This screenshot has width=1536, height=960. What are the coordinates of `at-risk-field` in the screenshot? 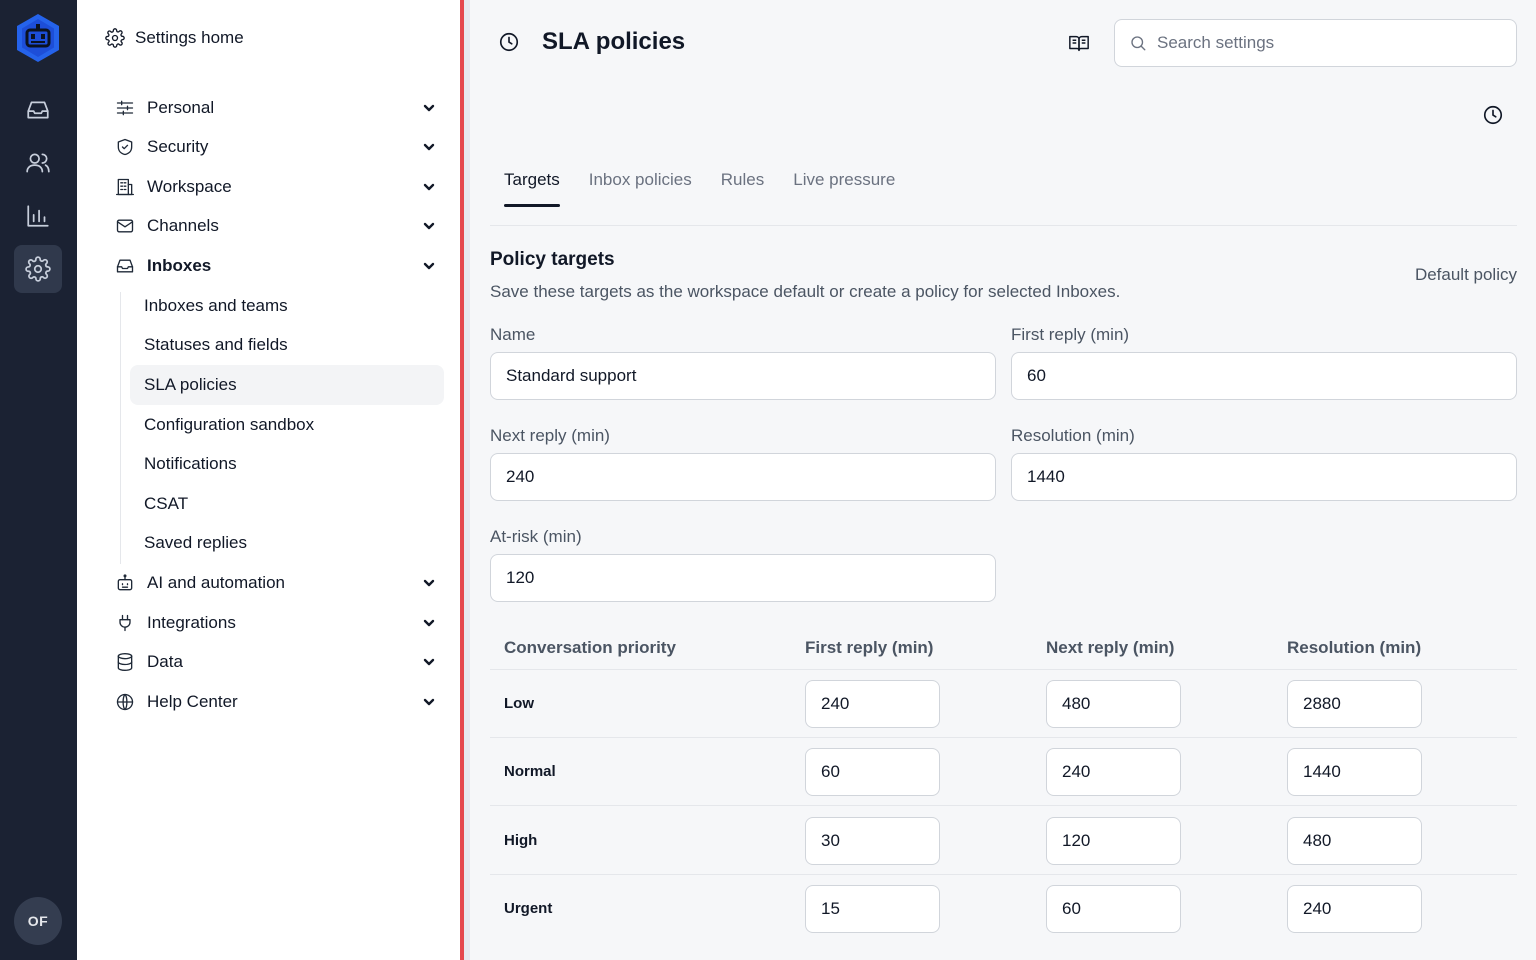 It's located at (743, 578).